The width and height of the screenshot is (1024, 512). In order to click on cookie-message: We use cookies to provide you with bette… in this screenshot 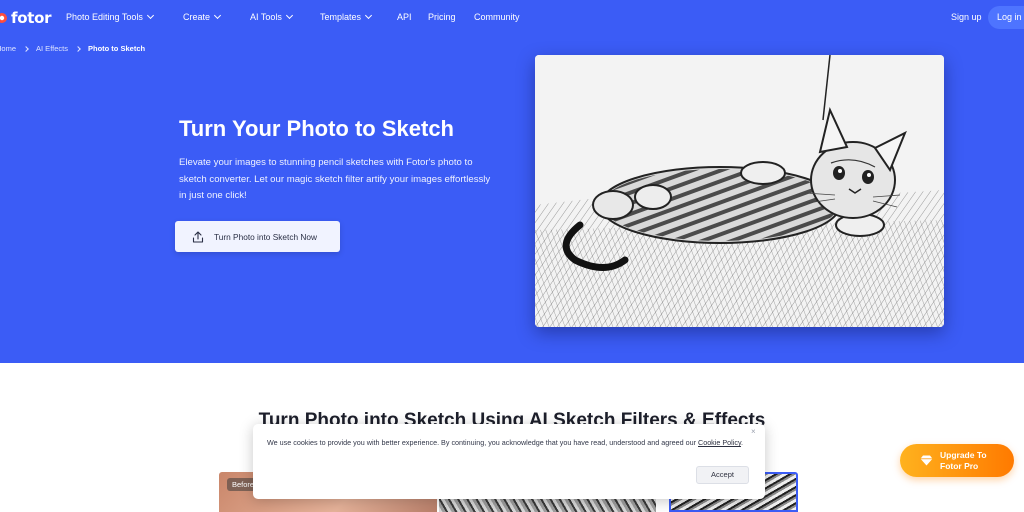, I will do `click(507, 443)`.